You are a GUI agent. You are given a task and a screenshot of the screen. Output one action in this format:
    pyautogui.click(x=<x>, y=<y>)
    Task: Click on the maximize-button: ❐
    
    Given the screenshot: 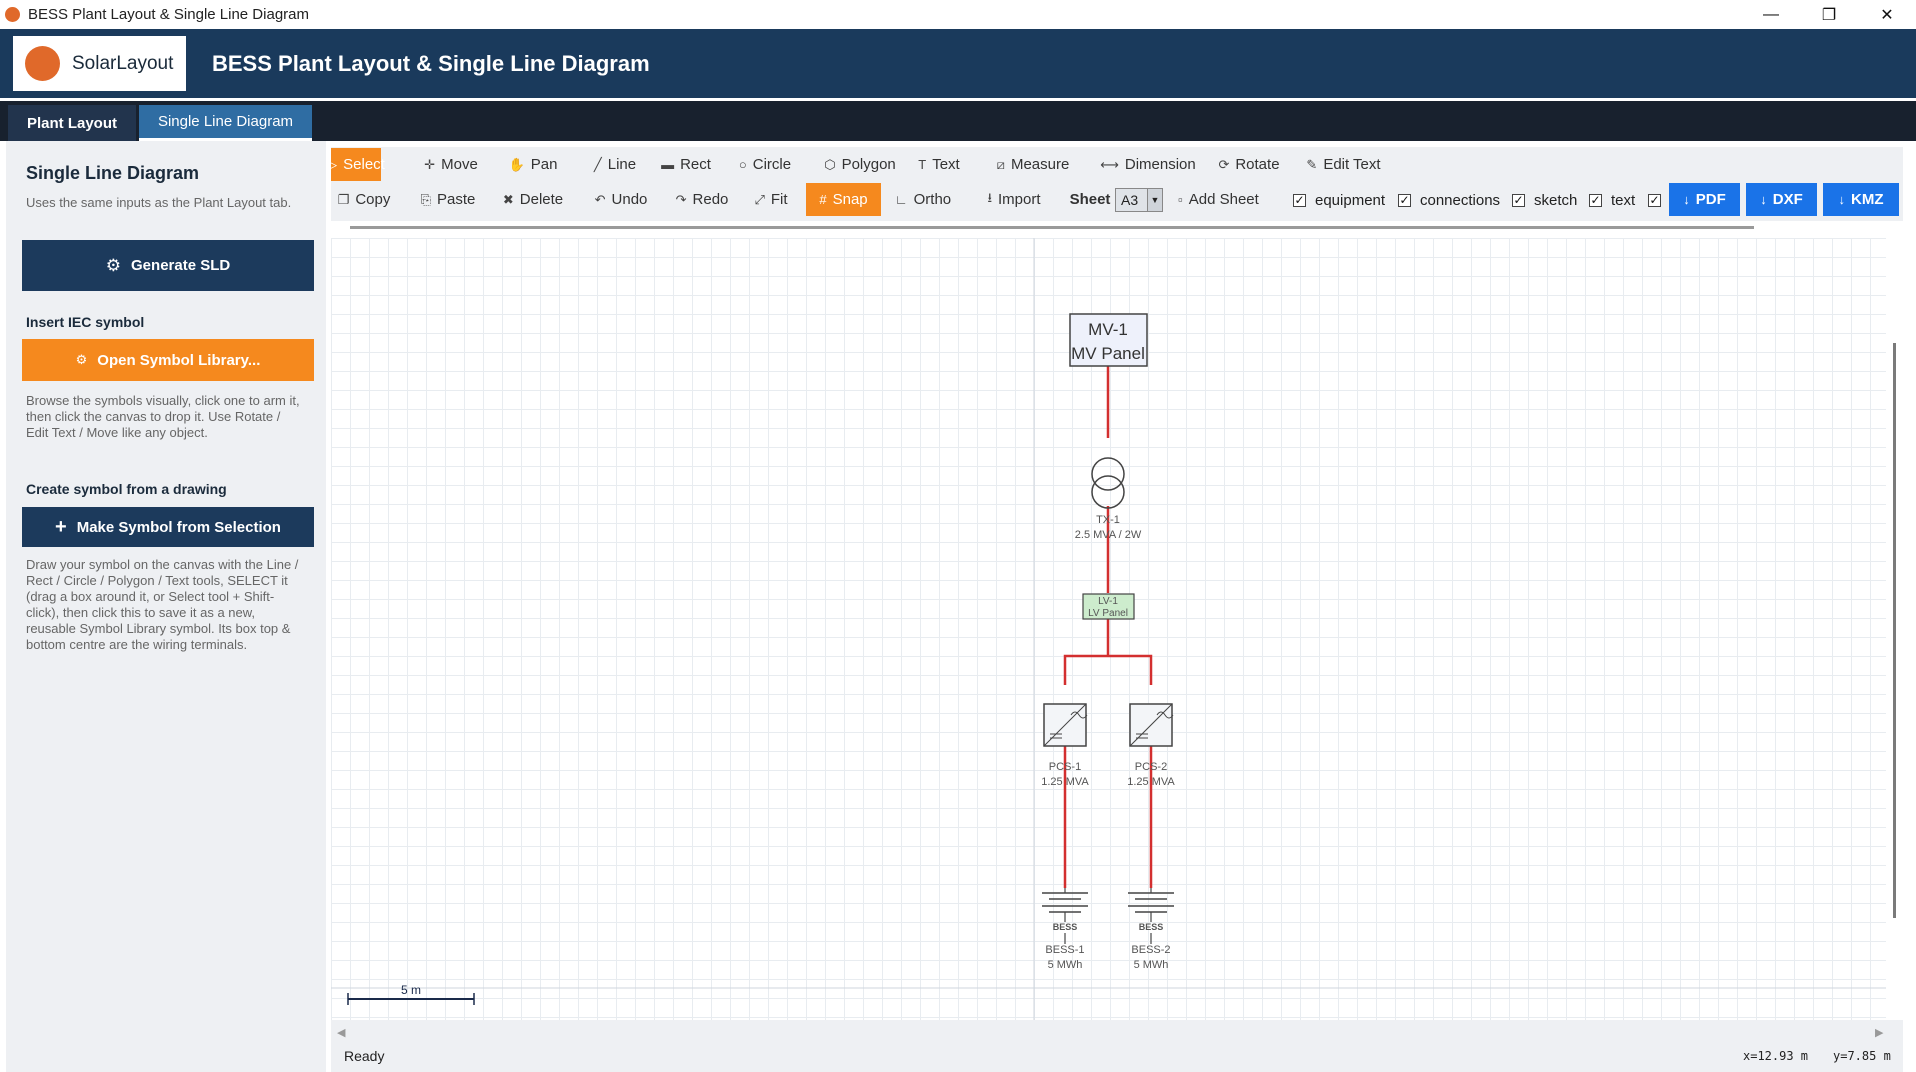 What is the action you would take?
    pyautogui.click(x=1829, y=14)
    